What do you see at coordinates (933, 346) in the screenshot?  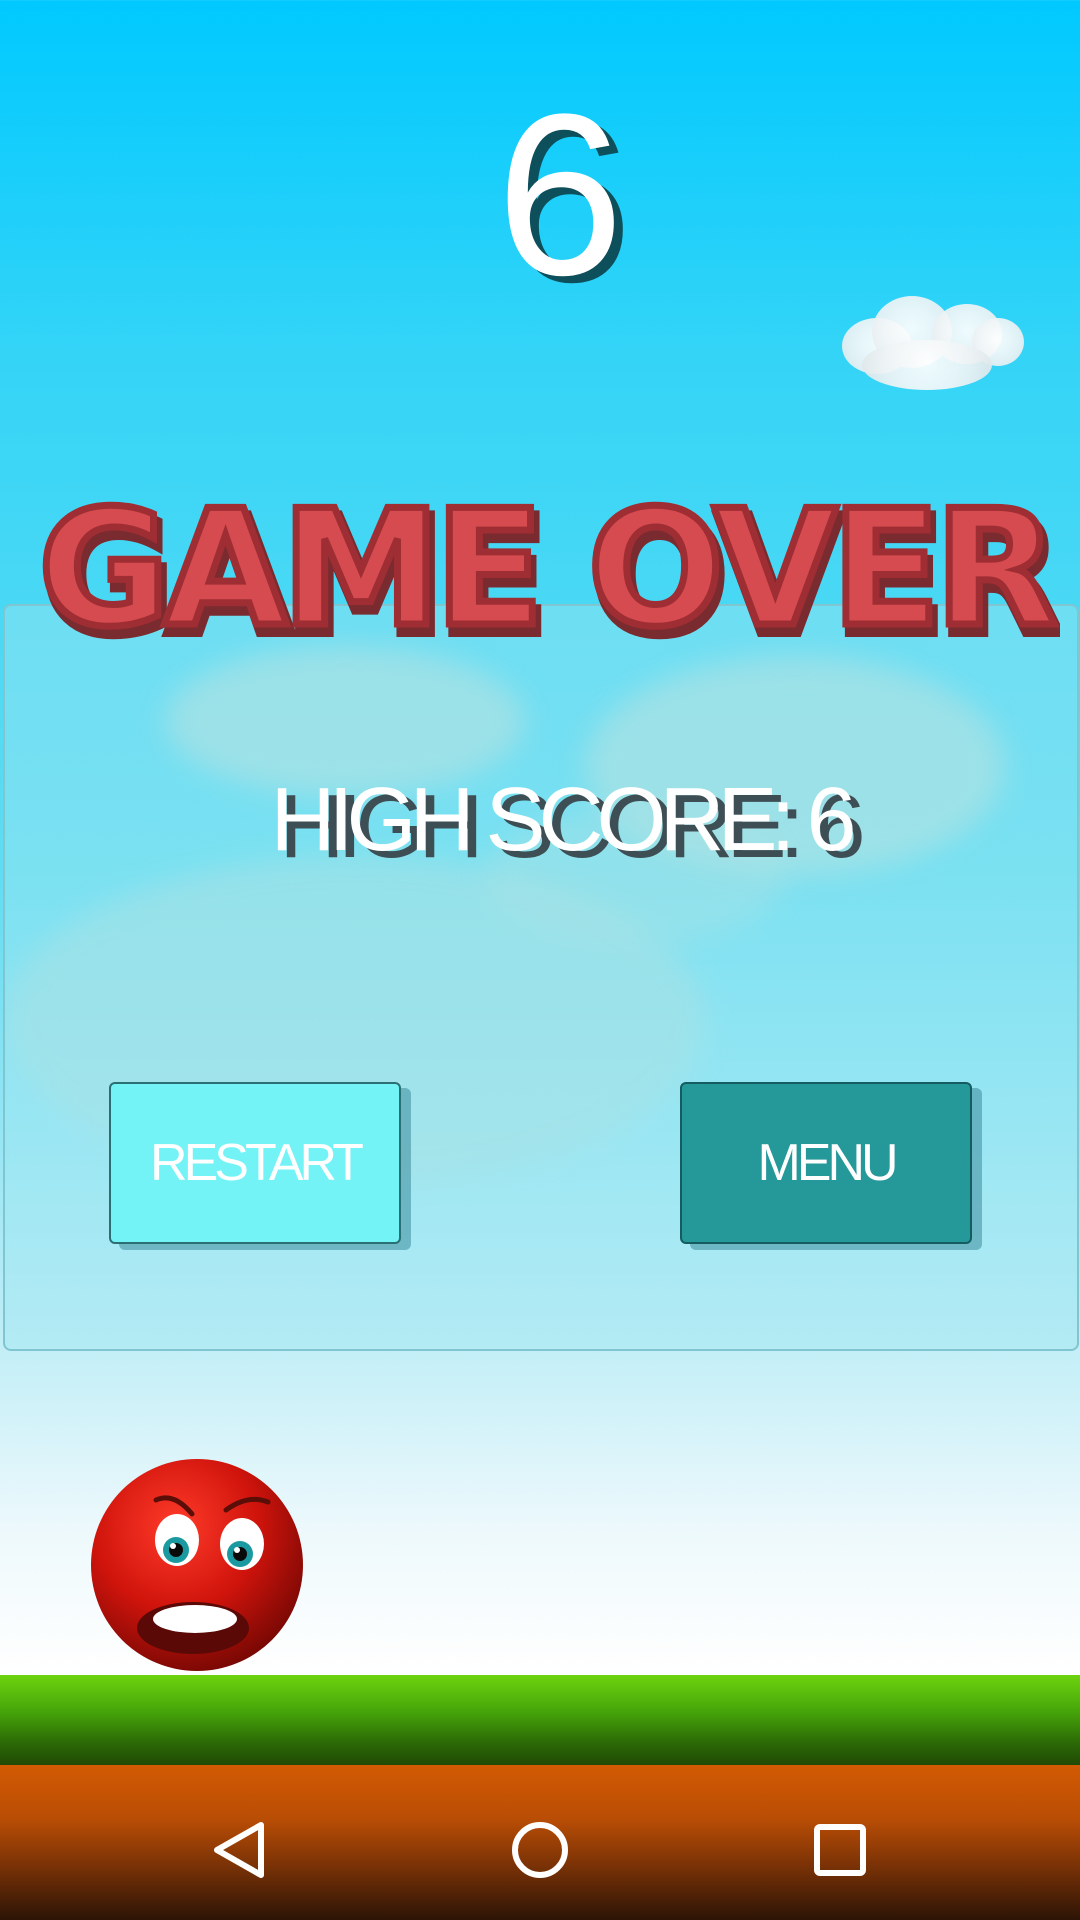 I see `cloud-decoration` at bounding box center [933, 346].